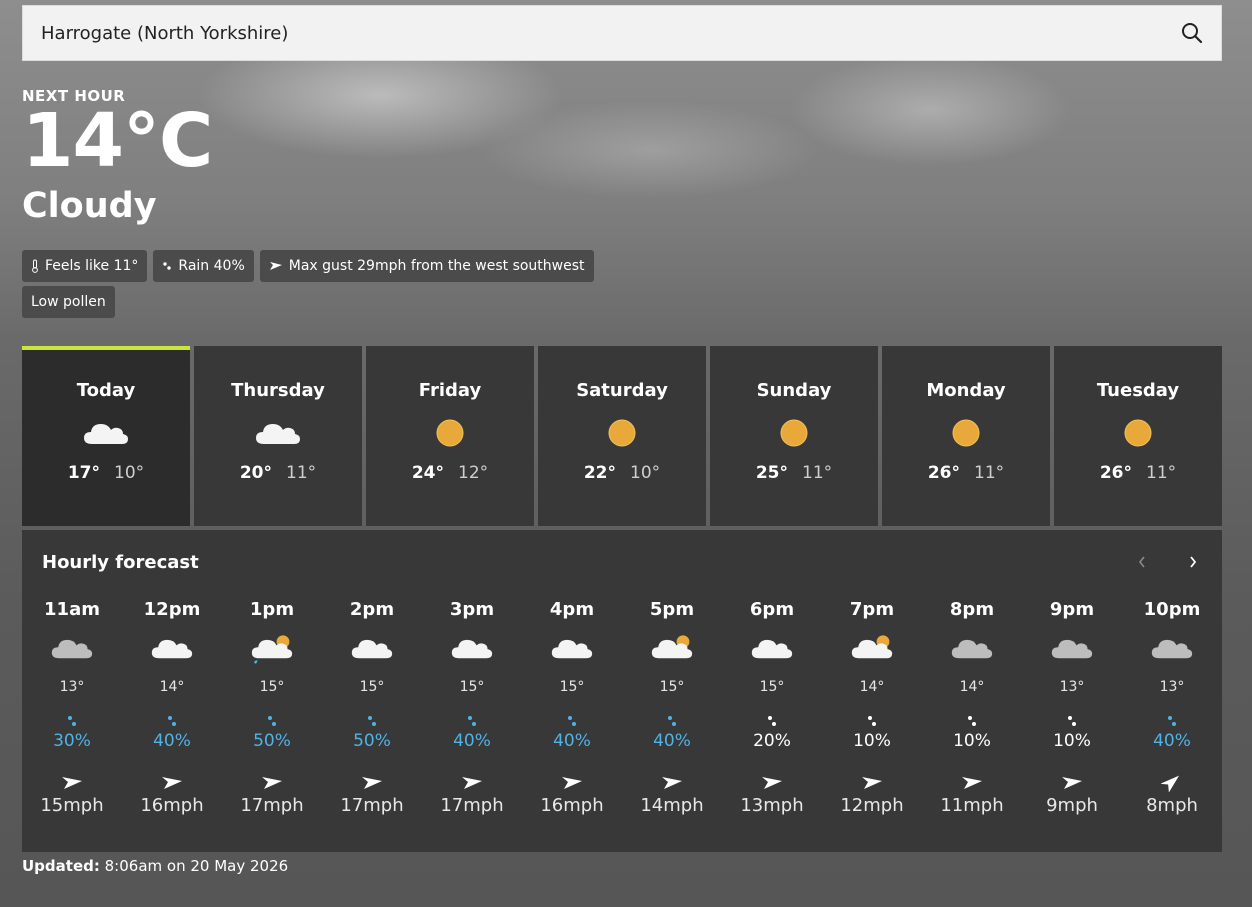 This screenshot has width=1252, height=907. I want to click on day-name: Sunday, so click(794, 390).